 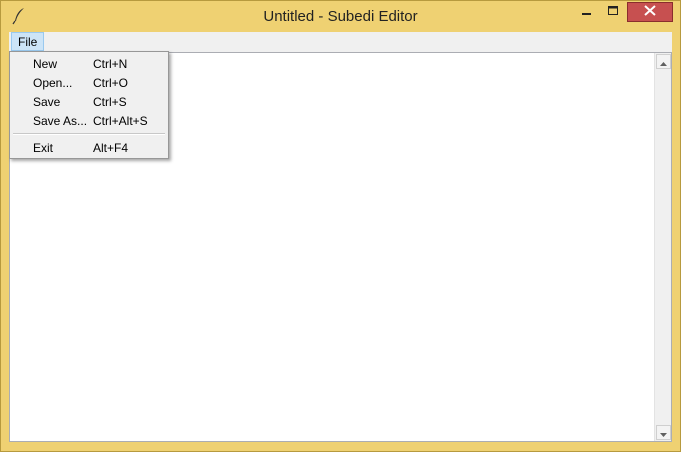 I want to click on menu-item-shortcut: Ctrl+Alt+S, so click(x=120, y=121).